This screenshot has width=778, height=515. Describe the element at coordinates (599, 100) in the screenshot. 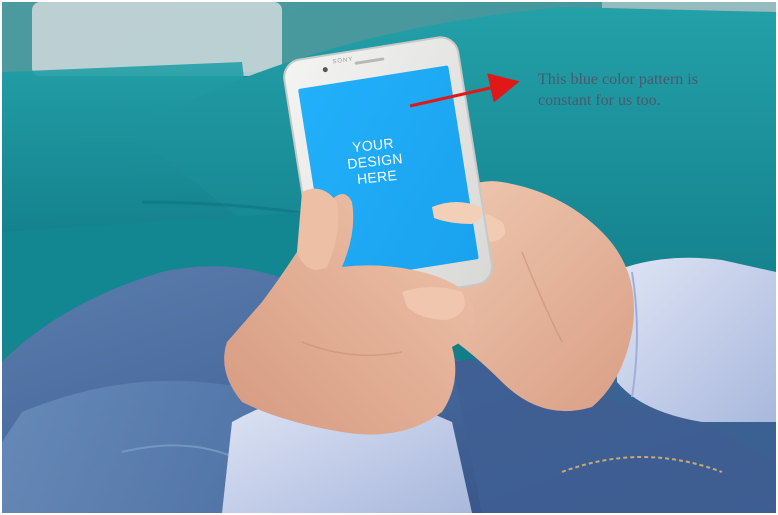

I see `annotation-line: constant for us too.` at that location.